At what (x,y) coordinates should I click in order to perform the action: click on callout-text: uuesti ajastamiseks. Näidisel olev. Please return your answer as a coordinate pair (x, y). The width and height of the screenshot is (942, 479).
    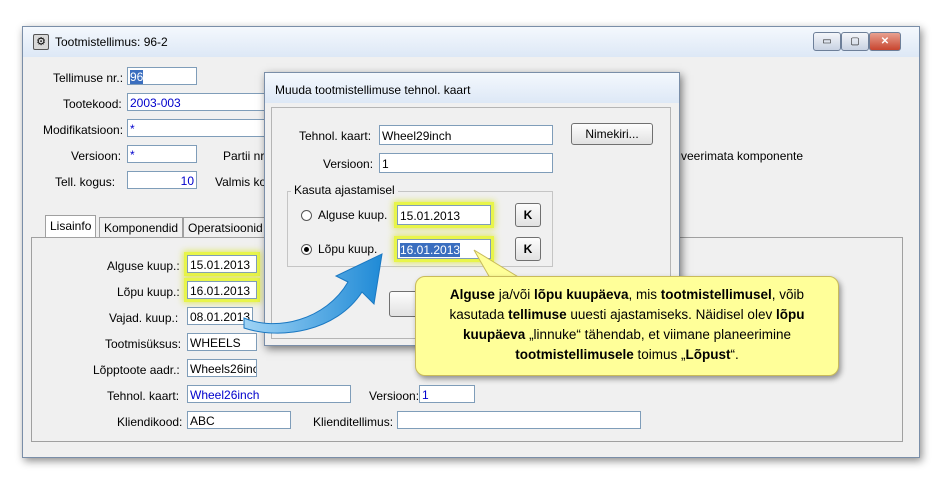
    Looking at the image, I should click on (671, 314).